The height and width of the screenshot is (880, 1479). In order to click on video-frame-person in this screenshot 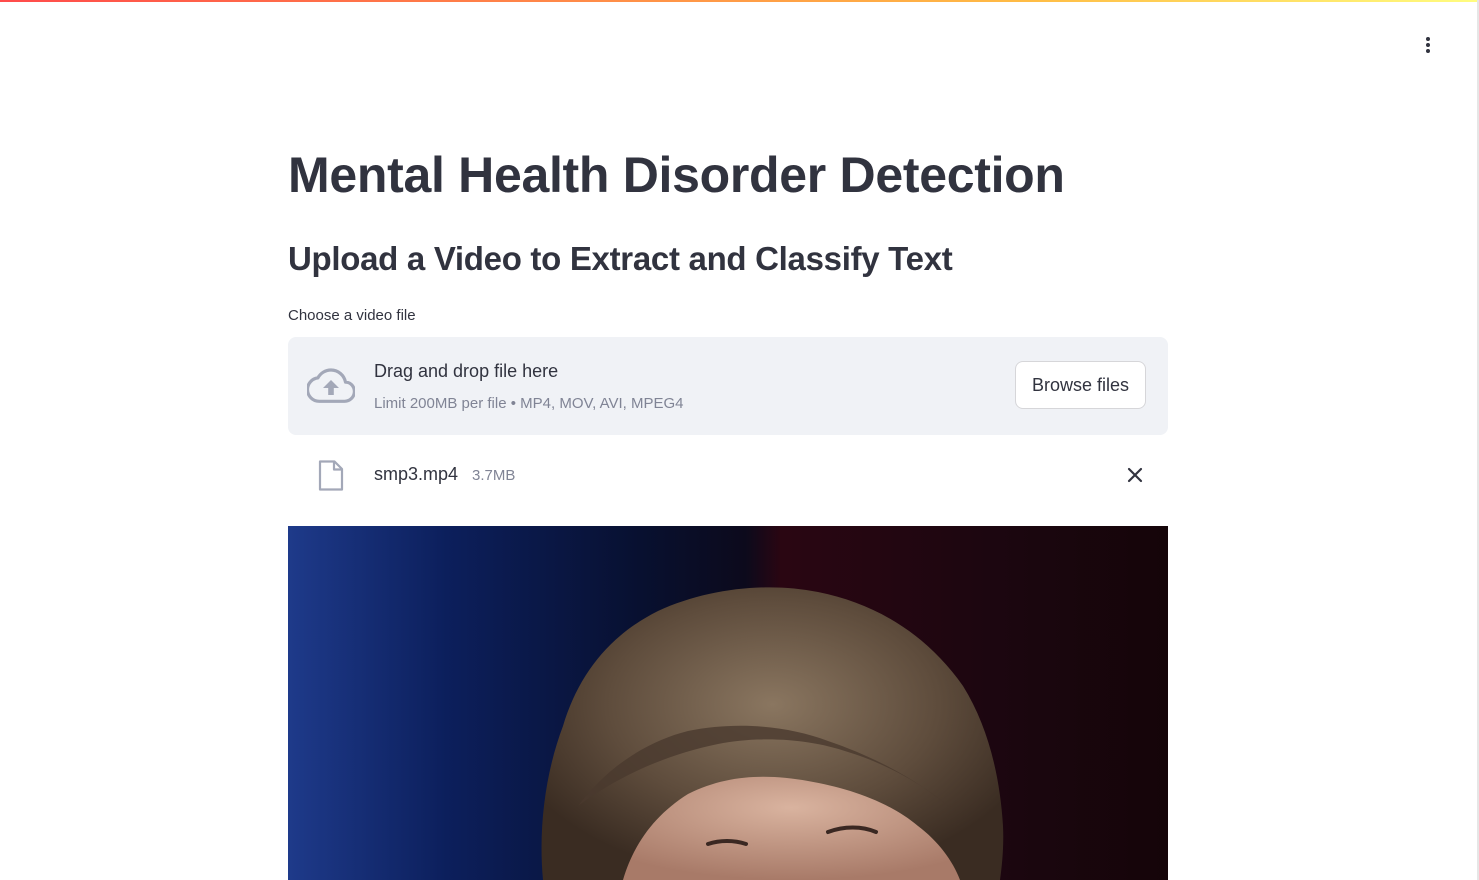, I will do `click(772, 733)`.